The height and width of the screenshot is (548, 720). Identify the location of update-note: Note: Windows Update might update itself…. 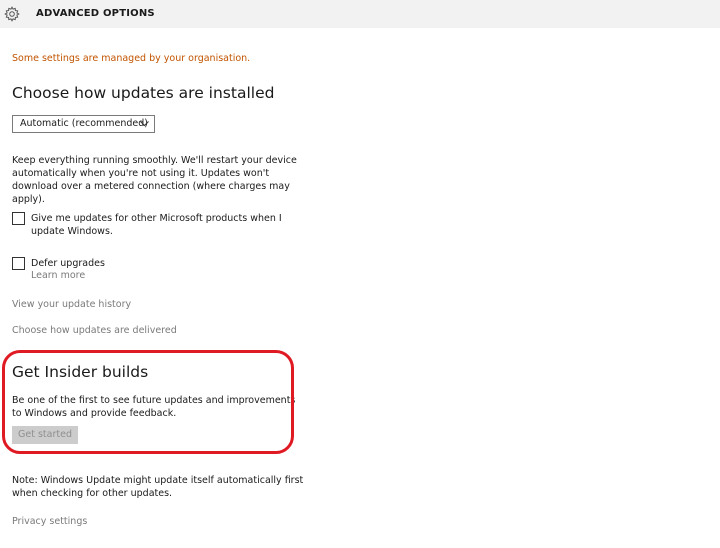
(158, 487).